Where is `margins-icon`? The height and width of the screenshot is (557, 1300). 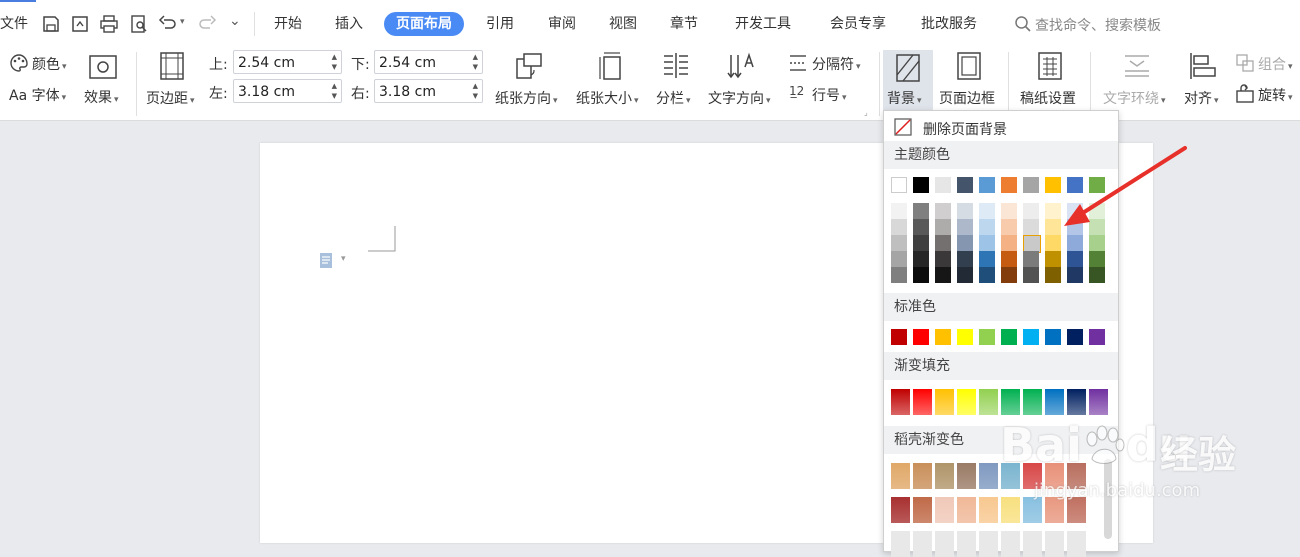
margins-icon is located at coordinates (172, 66).